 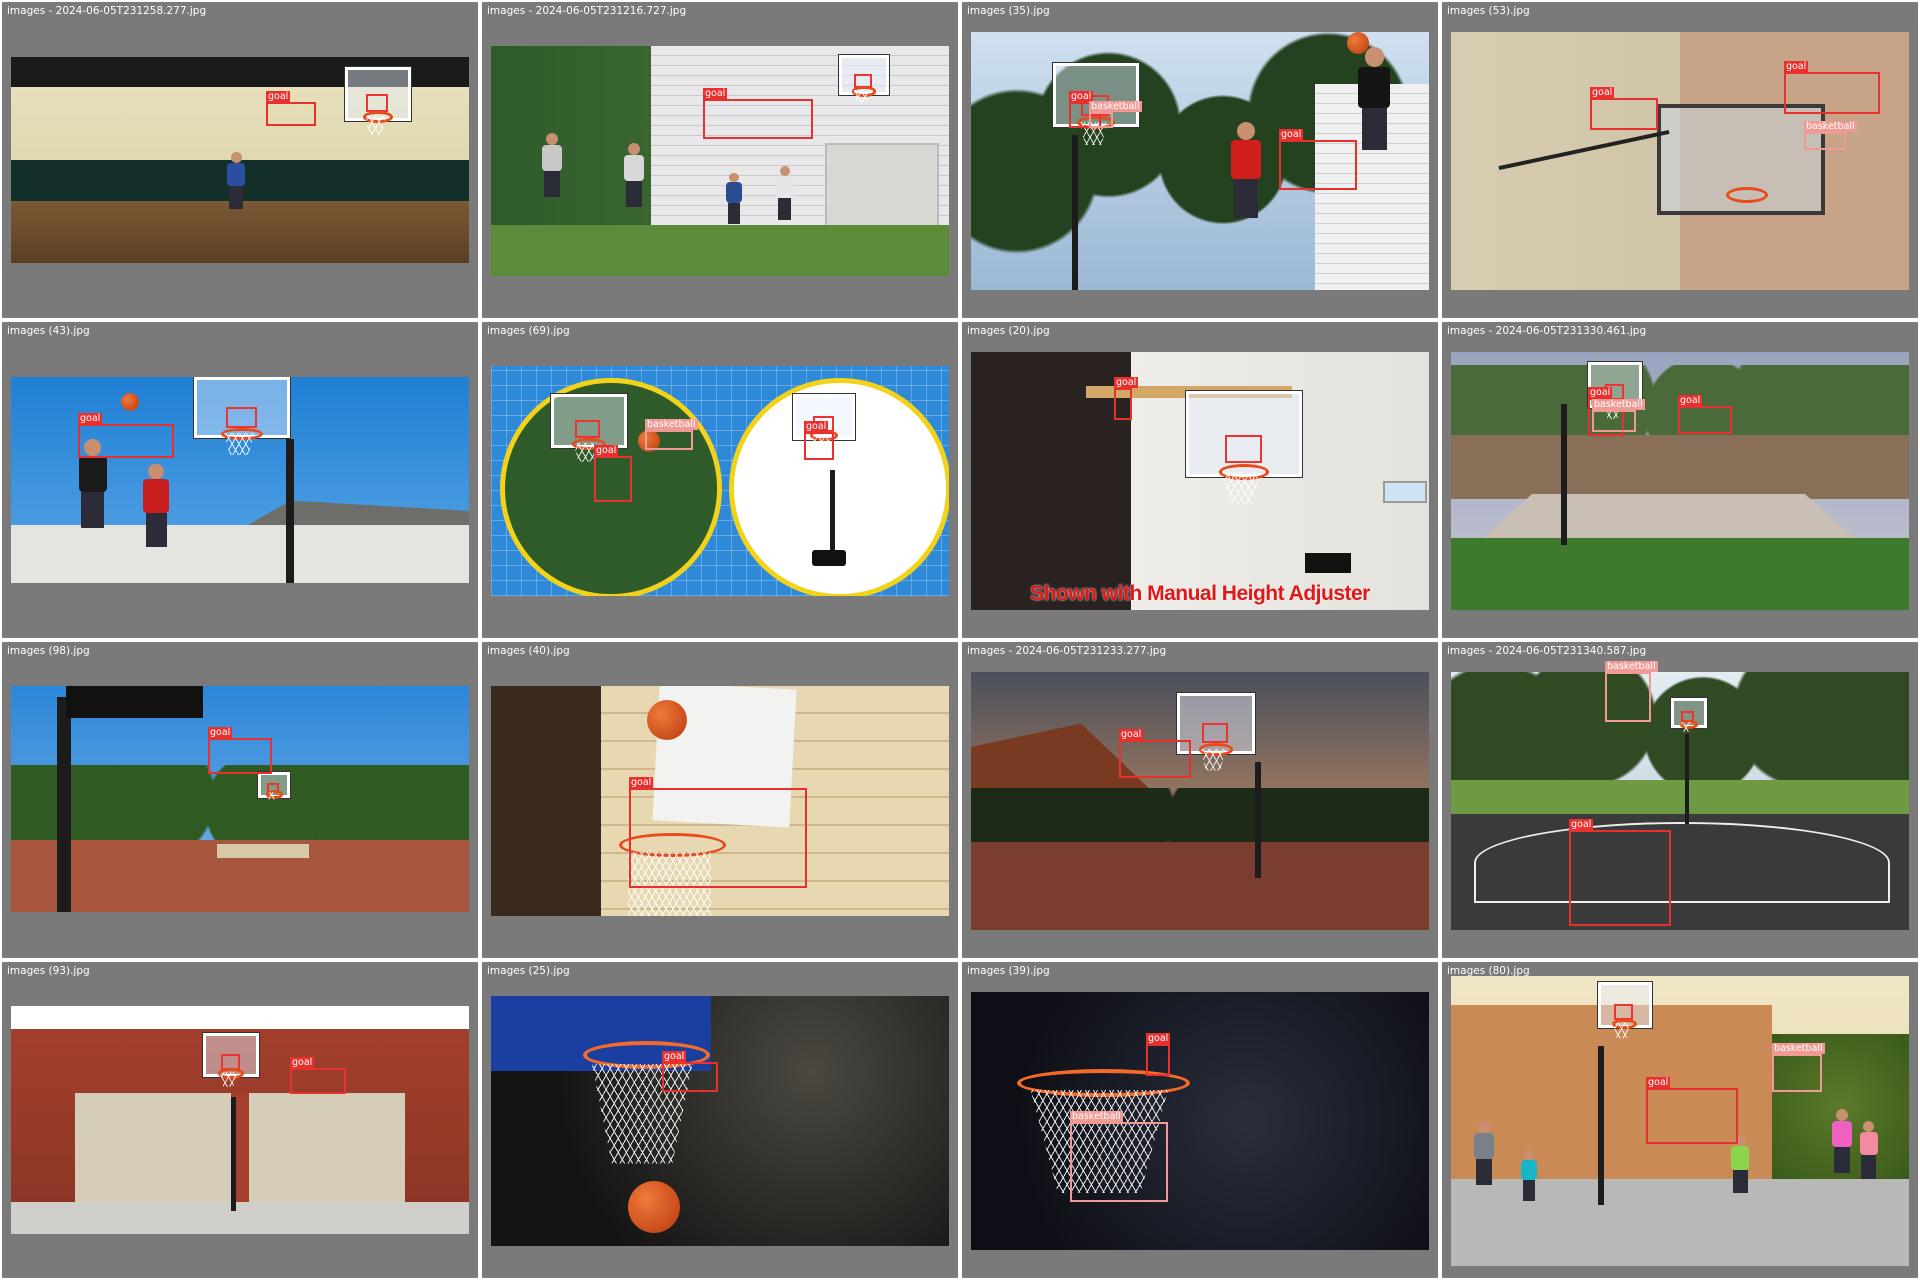 I want to click on image-tile: images (53).jpg goal goal basketball, so click(x=1680, y=160).